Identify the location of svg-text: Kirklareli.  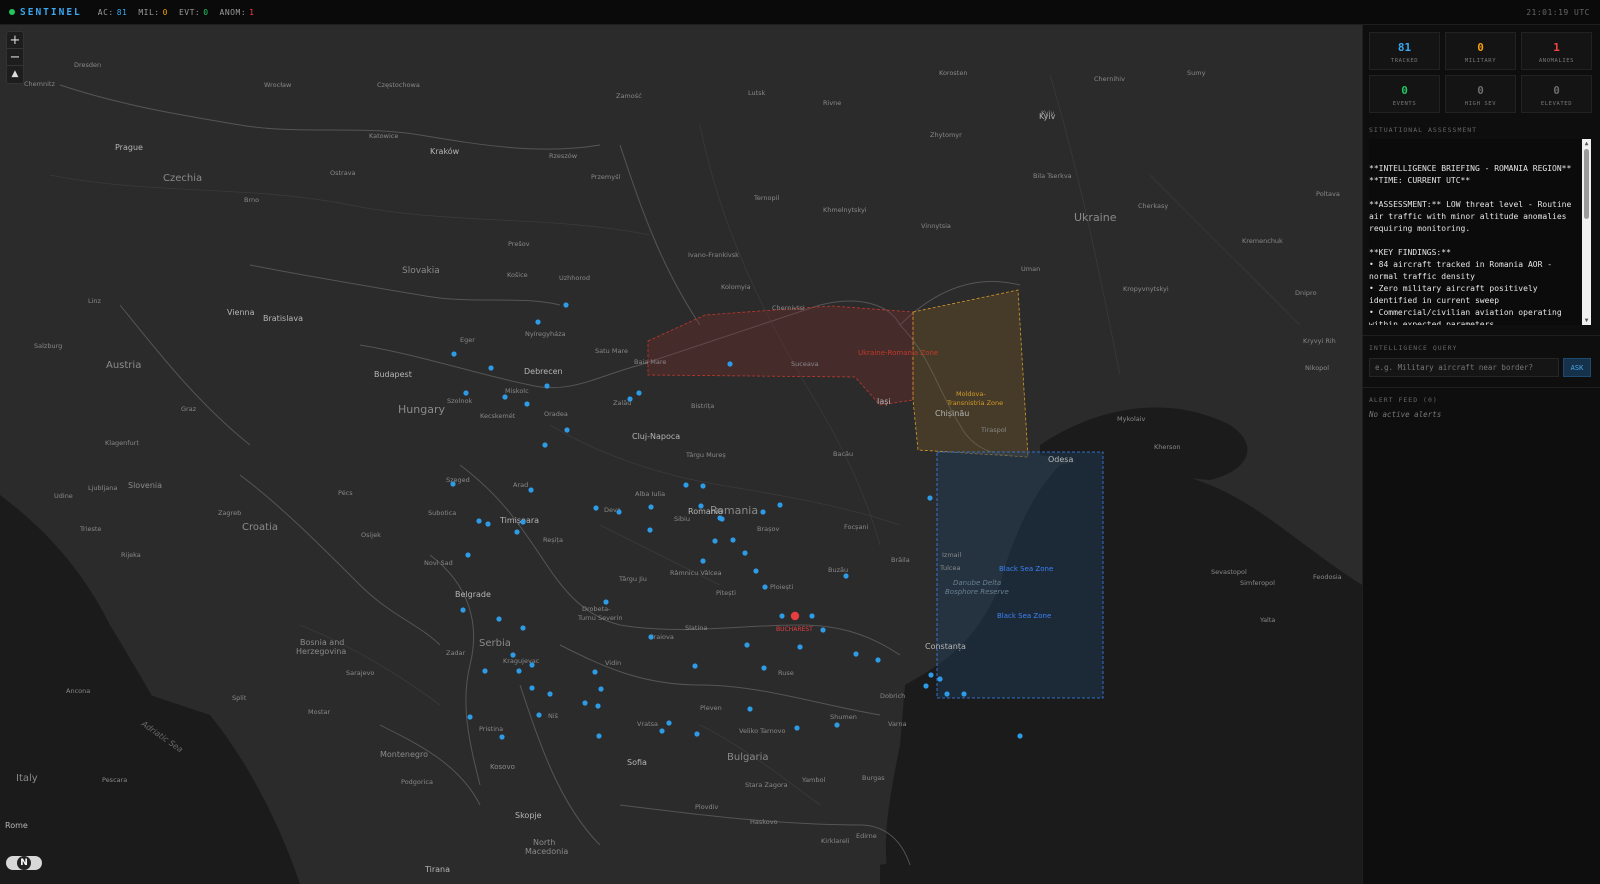
(835, 841).